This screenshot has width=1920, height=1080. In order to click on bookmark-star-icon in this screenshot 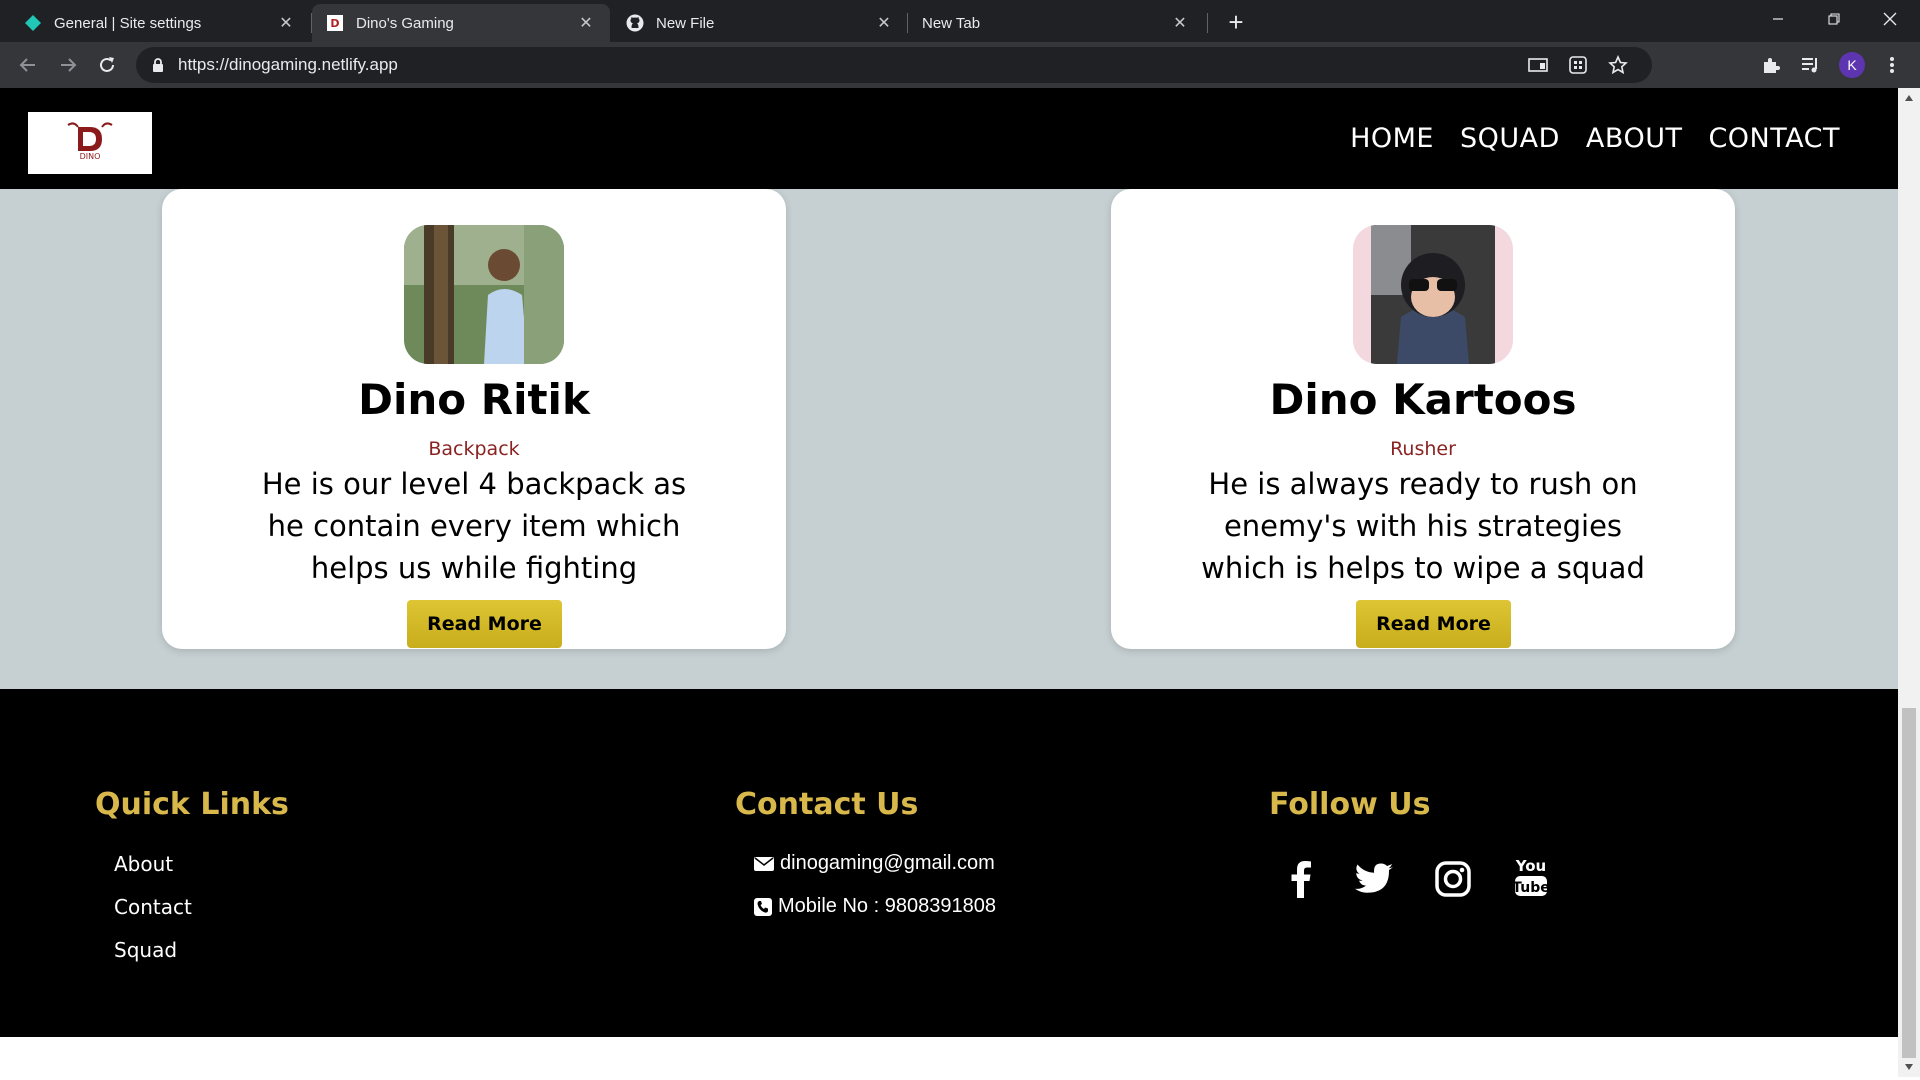, I will do `click(1618, 65)`.